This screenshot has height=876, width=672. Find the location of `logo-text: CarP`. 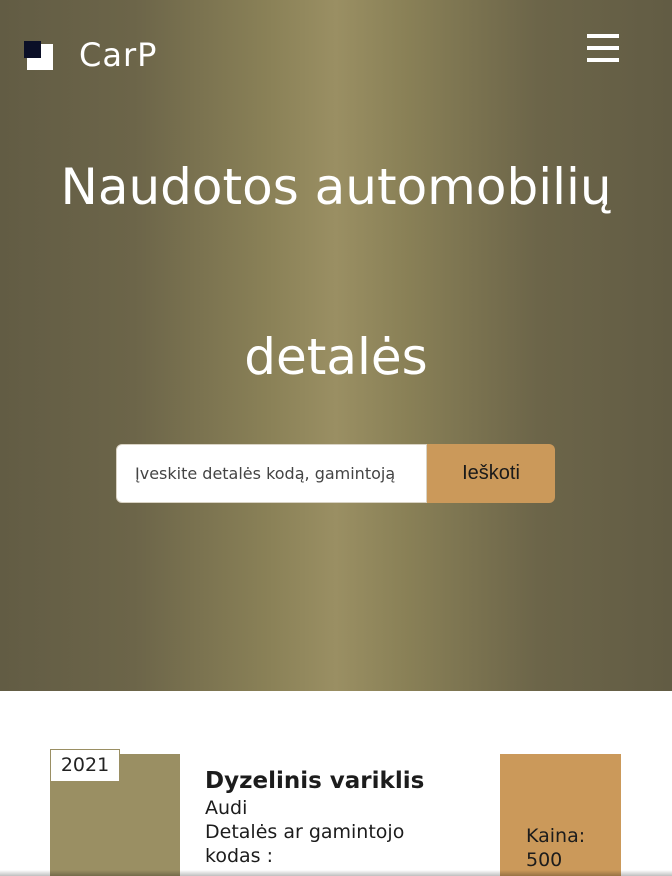

logo-text: CarP is located at coordinates (118, 55).